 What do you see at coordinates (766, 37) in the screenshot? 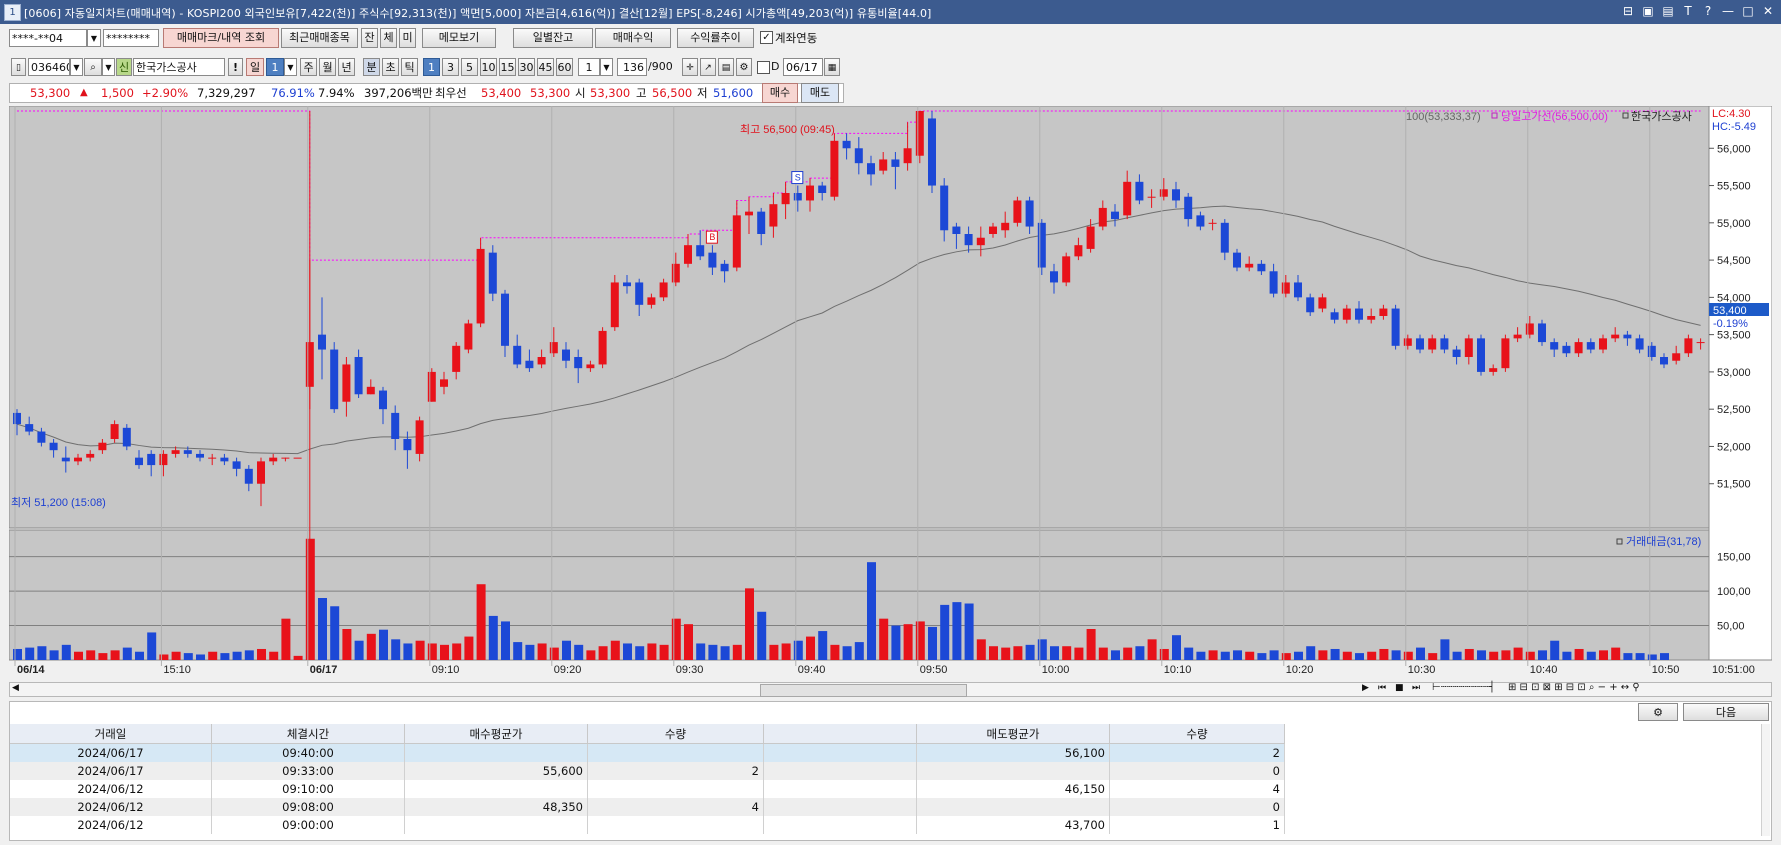
I see `account-link-checkbox: ✓` at bounding box center [766, 37].